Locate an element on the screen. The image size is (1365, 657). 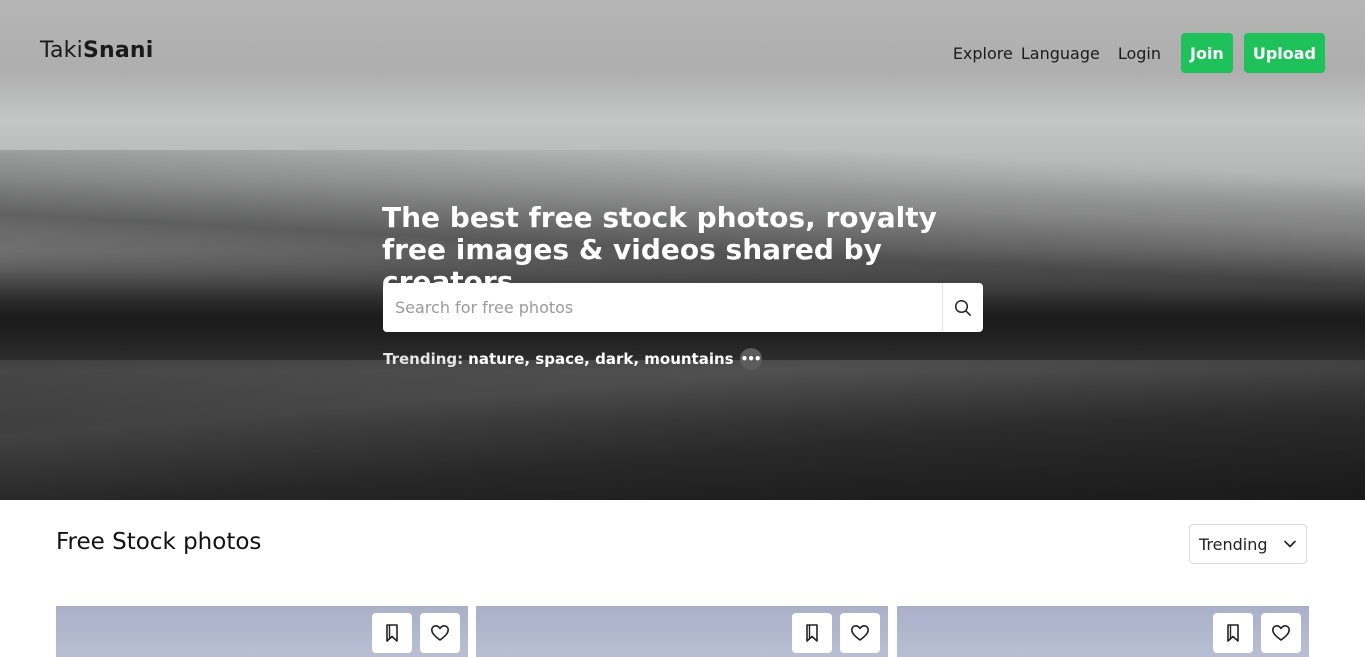
join-button: Join is located at coordinates (1207, 53).